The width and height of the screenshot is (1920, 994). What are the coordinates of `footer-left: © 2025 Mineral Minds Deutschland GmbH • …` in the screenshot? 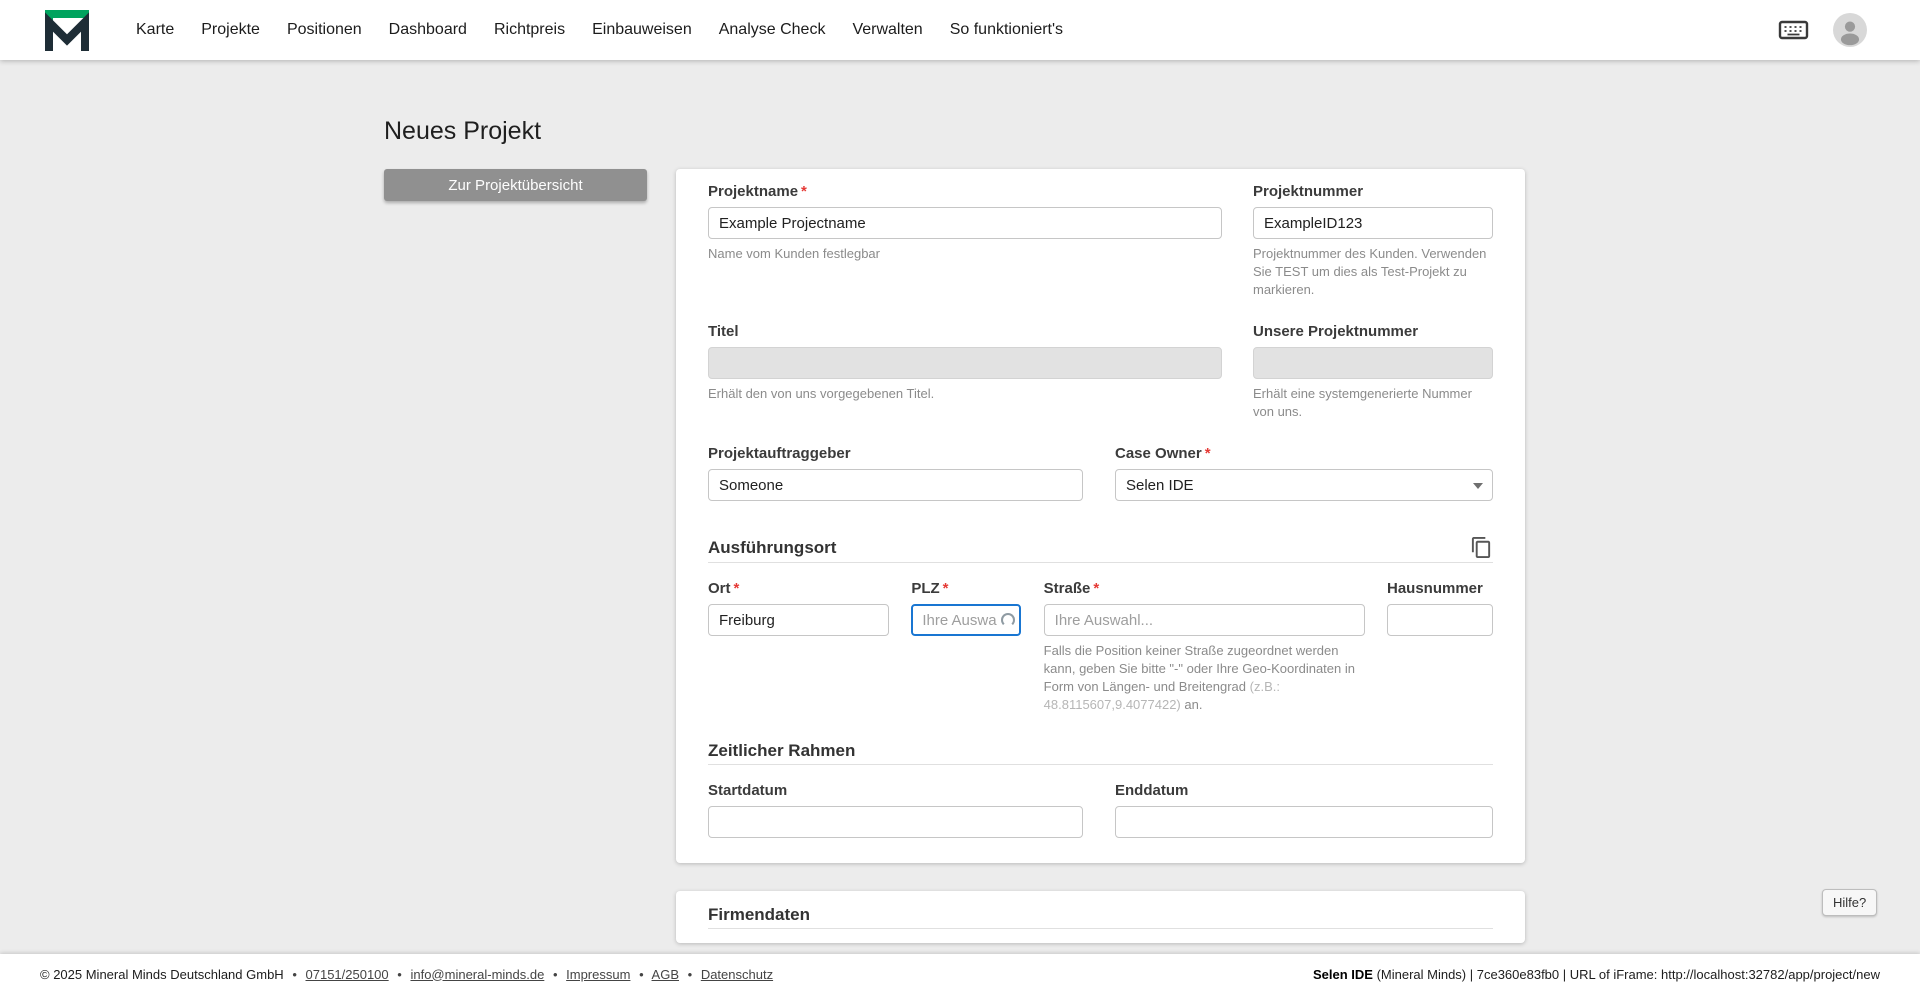 It's located at (406, 974).